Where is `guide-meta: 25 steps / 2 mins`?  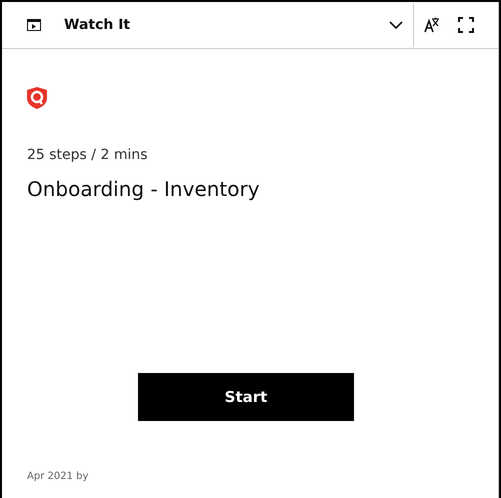 guide-meta: 25 steps / 2 mins is located at coordinates (88, 155).